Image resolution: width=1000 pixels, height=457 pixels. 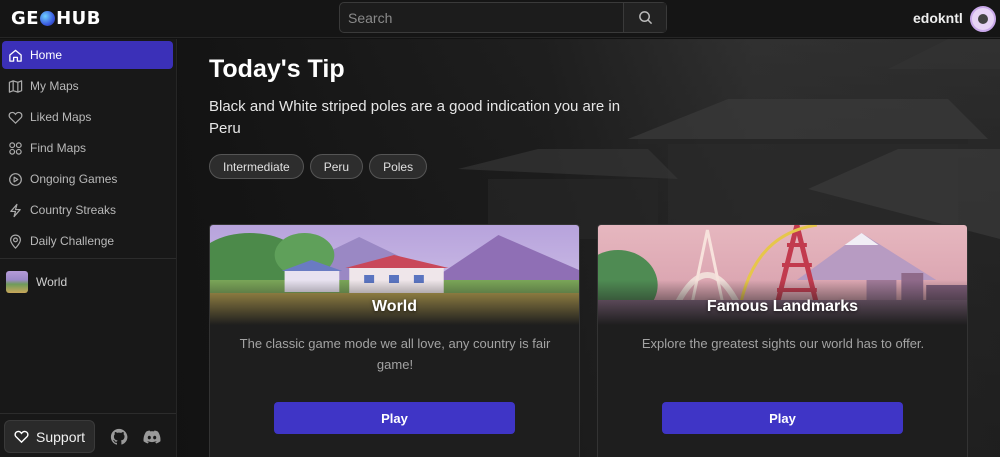 What do you see at coordinates (782, 306) in the screenshot?
I see `card-title: Famous Landmarks` at bounding box center [782, 306].